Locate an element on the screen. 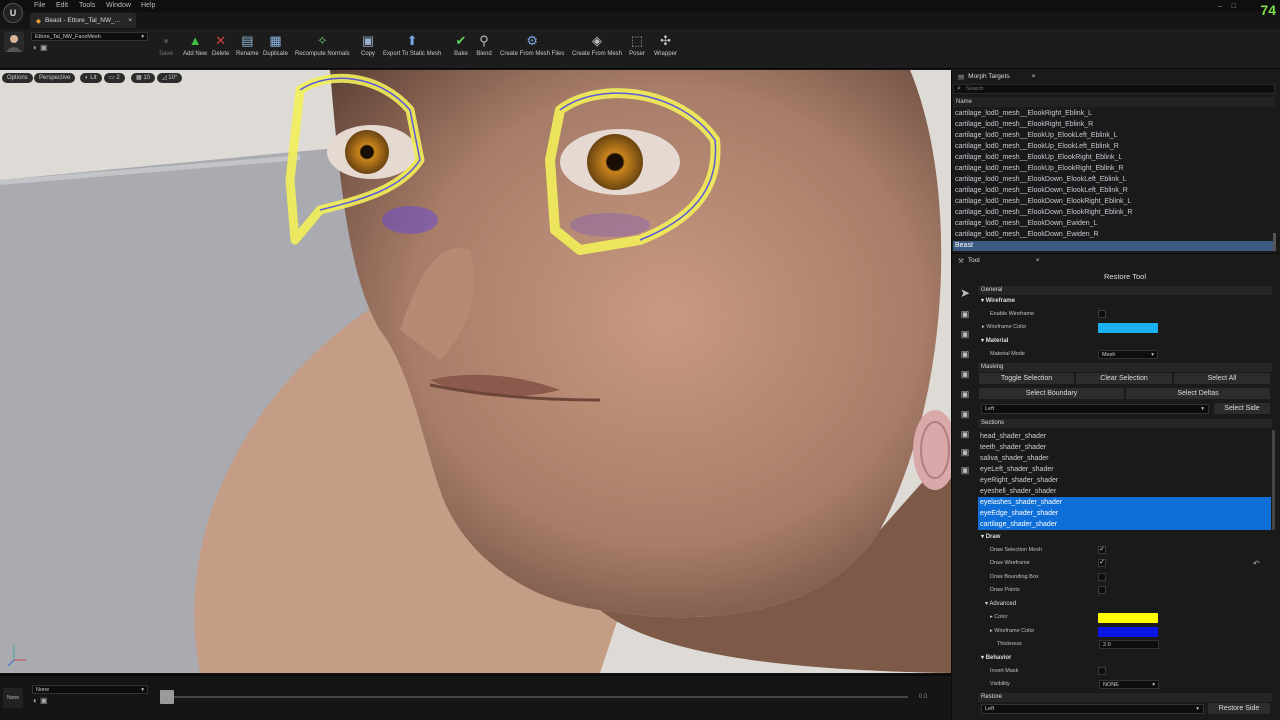  select-side-button: Select Side is located at coordinates (1242, 408).